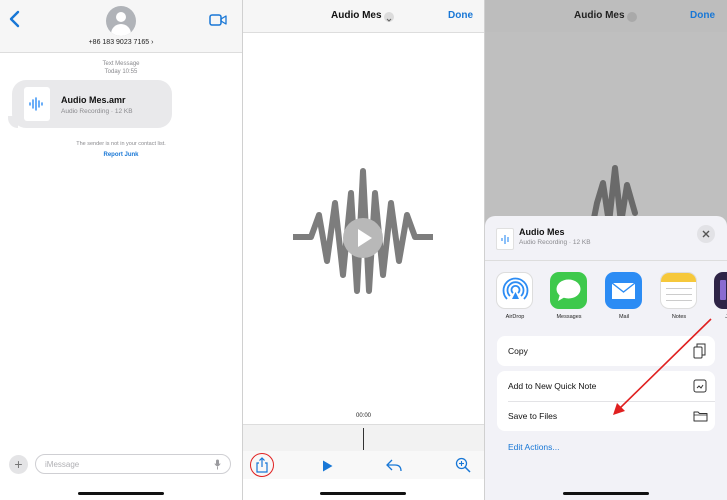 This screenshot has width=727, height=500. What do you see at coordinates (632, 17) in the screenshot?
I see `dimmed-title-chevron-icon` at bounding box center [632, 17].